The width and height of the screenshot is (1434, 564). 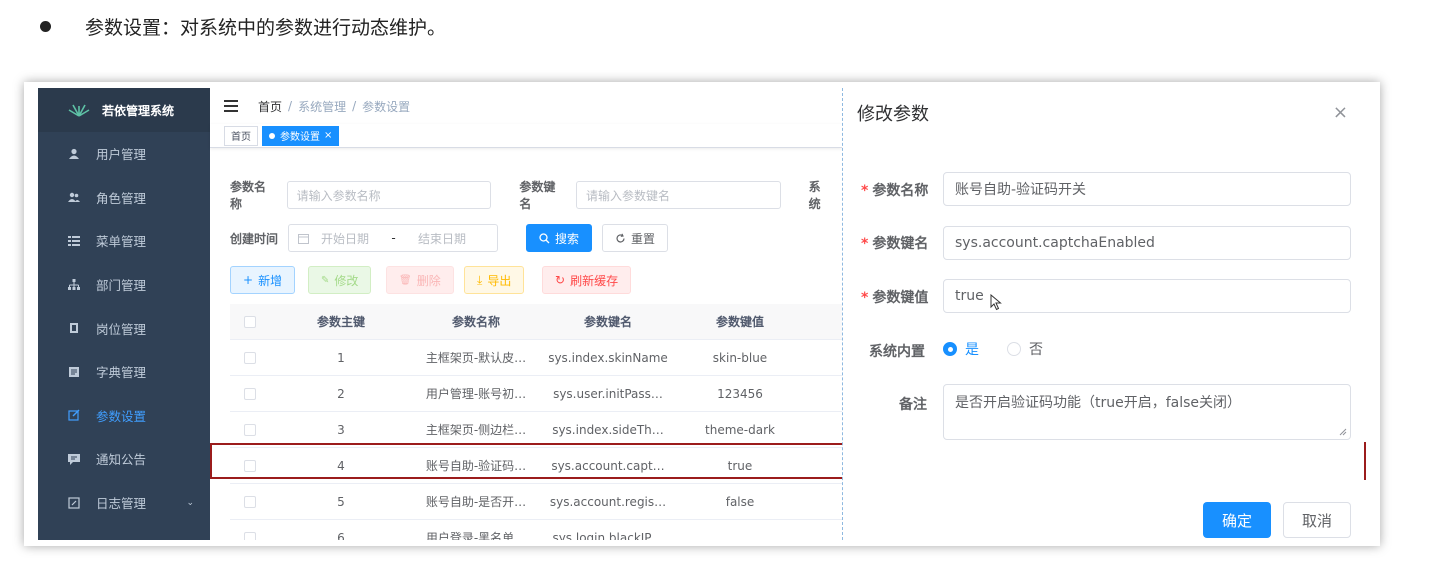 What do you see at coordinates (1343, 432) in the screenshot?
I see `resize-handle-icon` at bounding box center [1343, 432].